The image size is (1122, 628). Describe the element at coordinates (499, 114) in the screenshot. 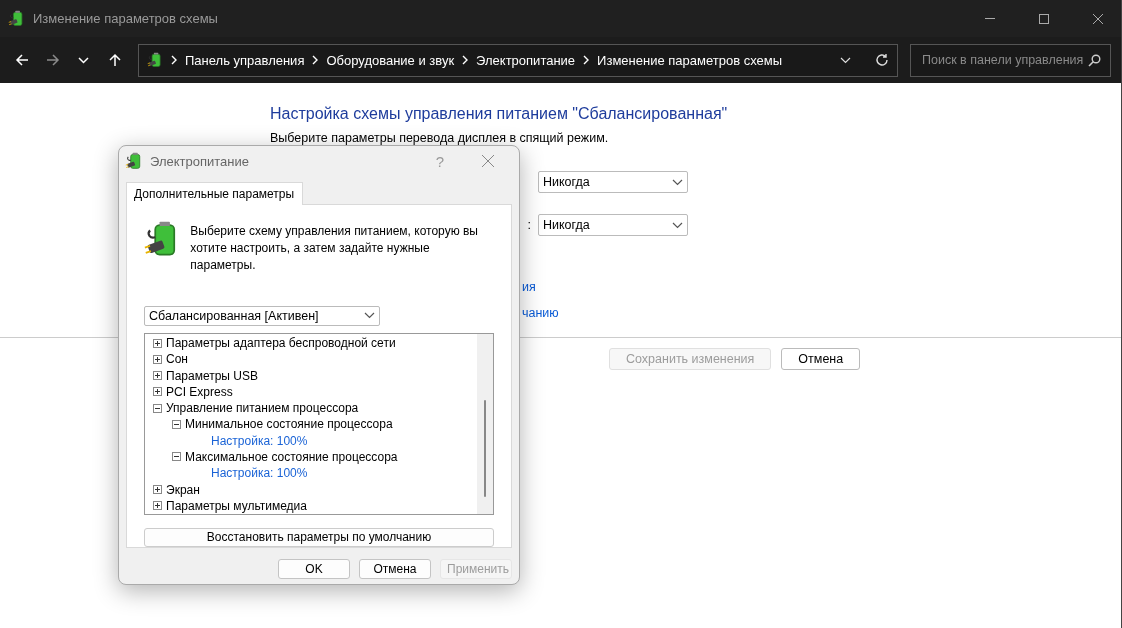

I see `page-heading: Настройка схемы управления питанием "Сбалансированная"` at that location.